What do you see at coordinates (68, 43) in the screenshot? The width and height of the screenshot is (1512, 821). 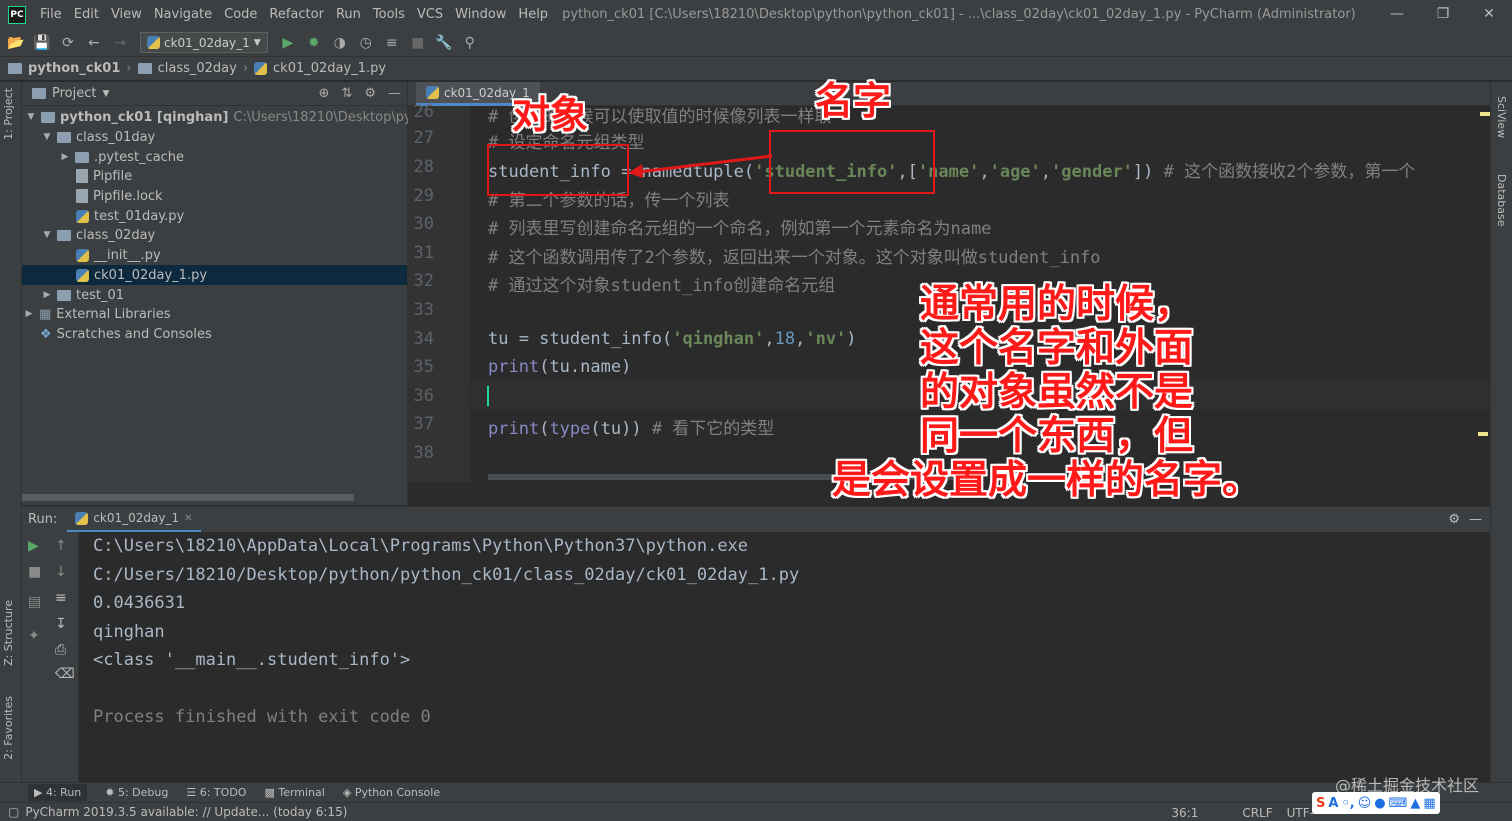 I see `sync-icon: ⟳` at bounding box center [68, 43].